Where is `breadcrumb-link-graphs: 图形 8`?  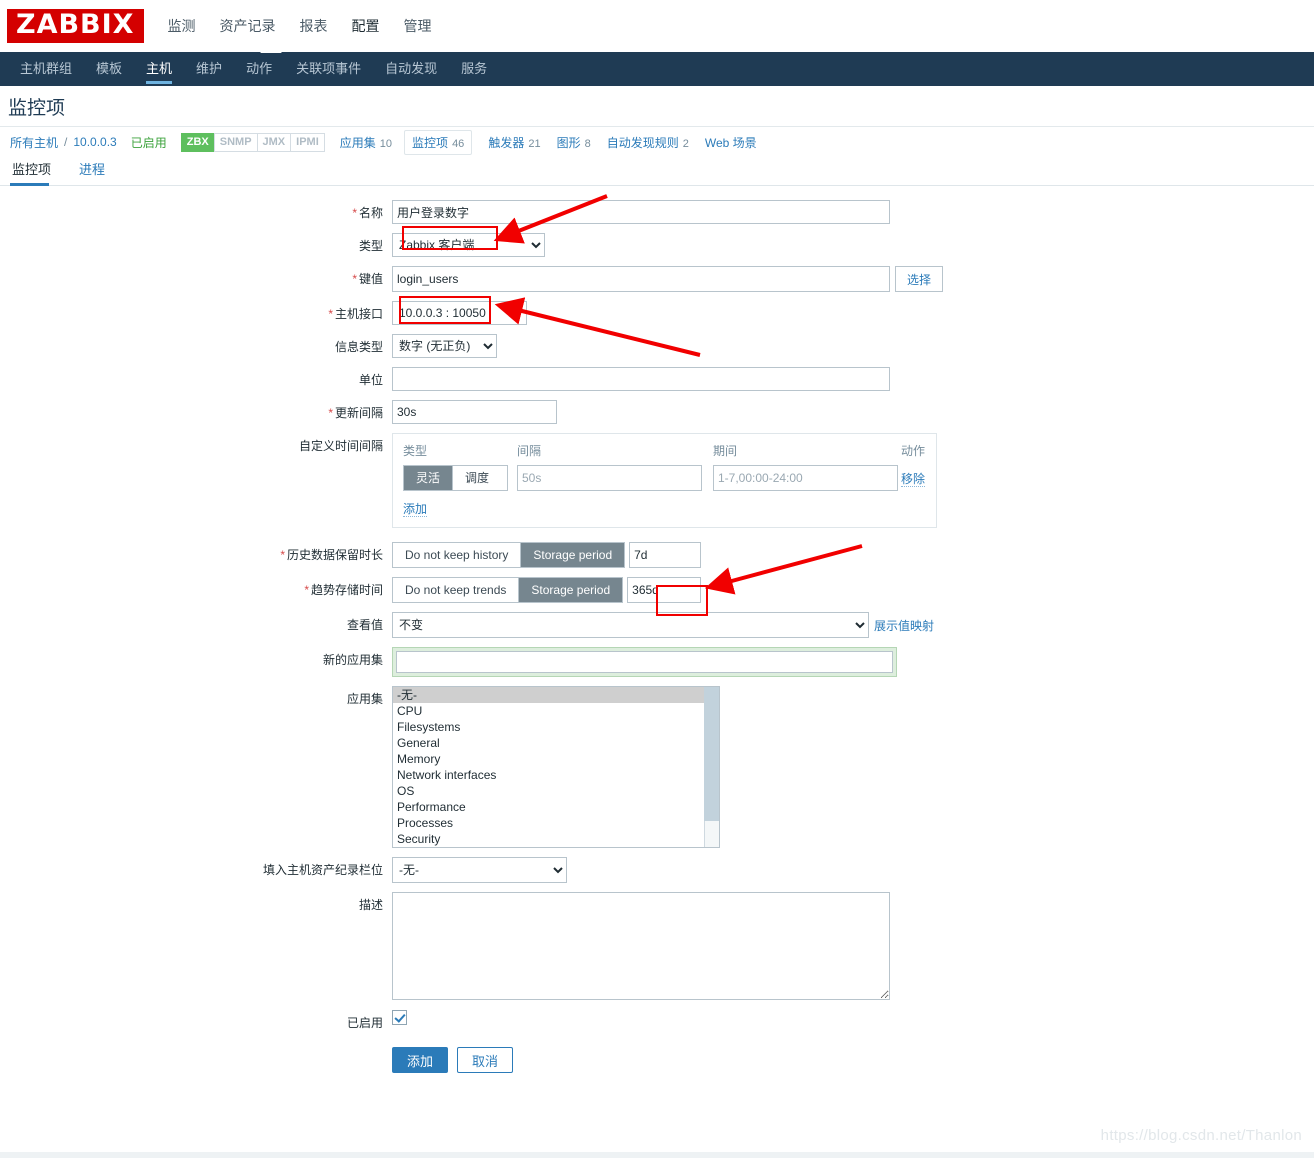 breadcrumb-link-graphs: 图形 8 is located at coordinates (574, 142).